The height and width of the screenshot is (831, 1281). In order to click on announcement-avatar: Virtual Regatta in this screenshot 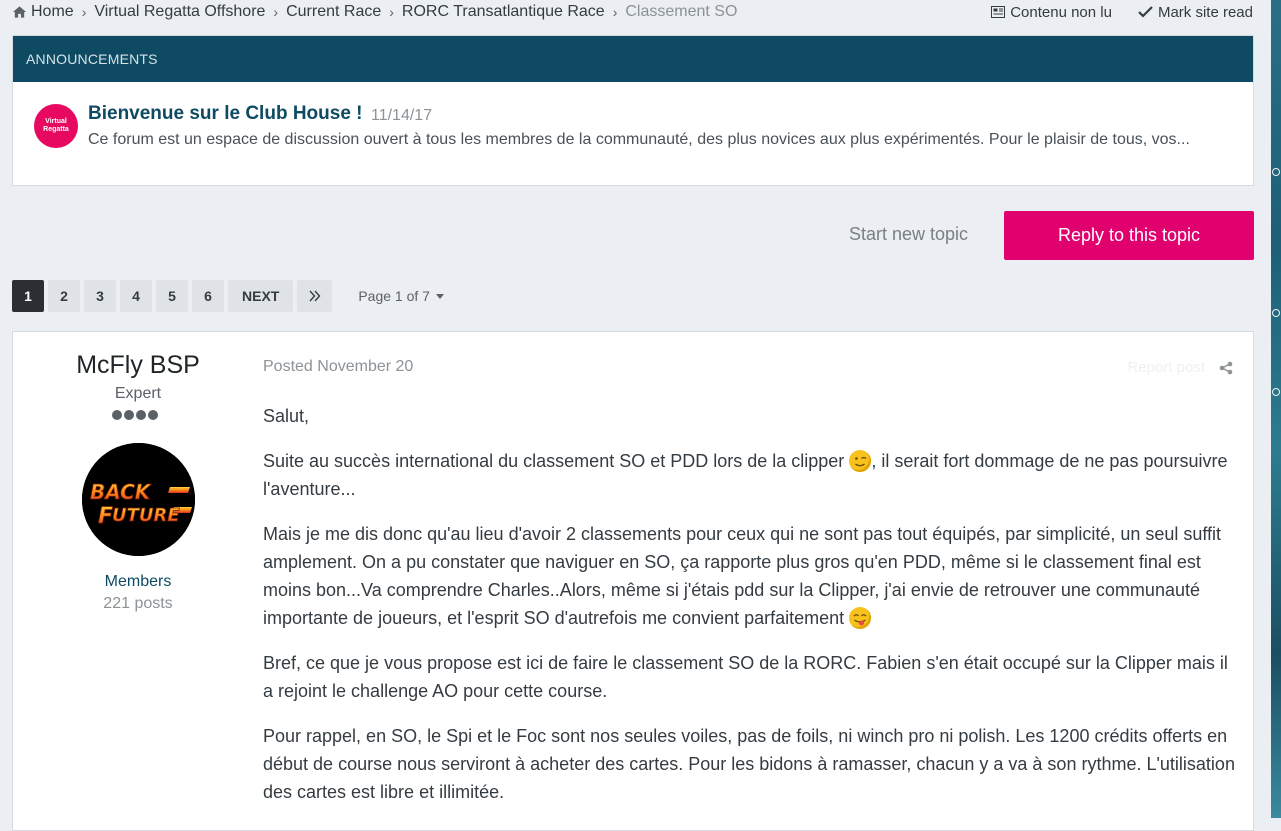, I will do `click(56, 126)`.